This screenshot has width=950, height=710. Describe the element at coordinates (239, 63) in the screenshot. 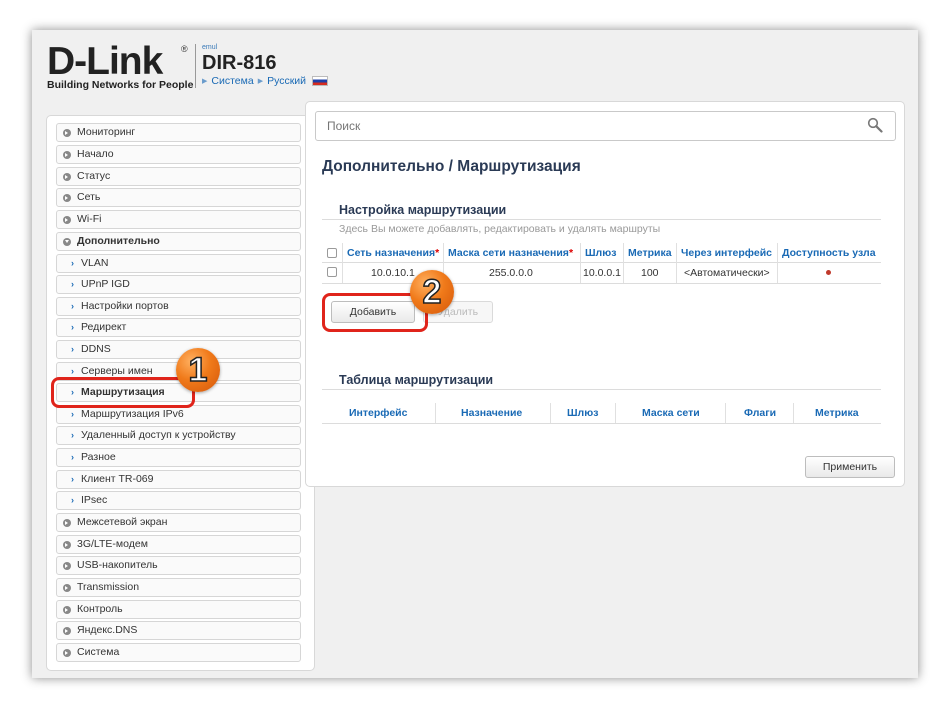

I see `model-name: DIR-816` at that location.